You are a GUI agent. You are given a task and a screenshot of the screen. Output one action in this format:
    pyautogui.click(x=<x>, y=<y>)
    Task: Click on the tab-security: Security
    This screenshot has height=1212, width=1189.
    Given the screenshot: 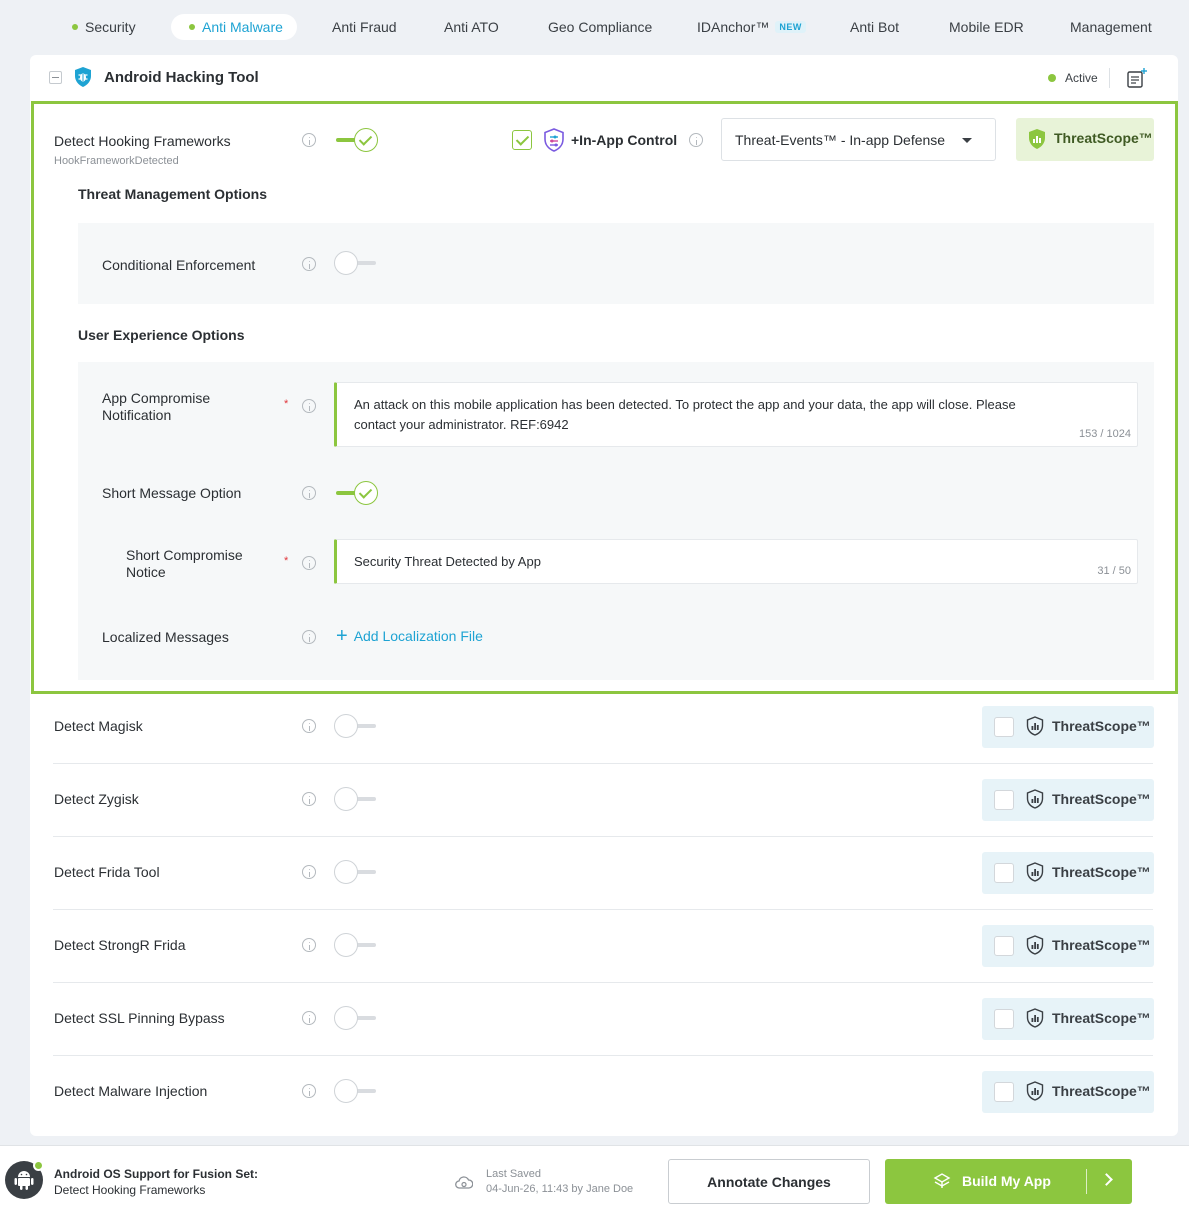 What is the action you would take?
    pyautogui.click(x=104, y=27)
    